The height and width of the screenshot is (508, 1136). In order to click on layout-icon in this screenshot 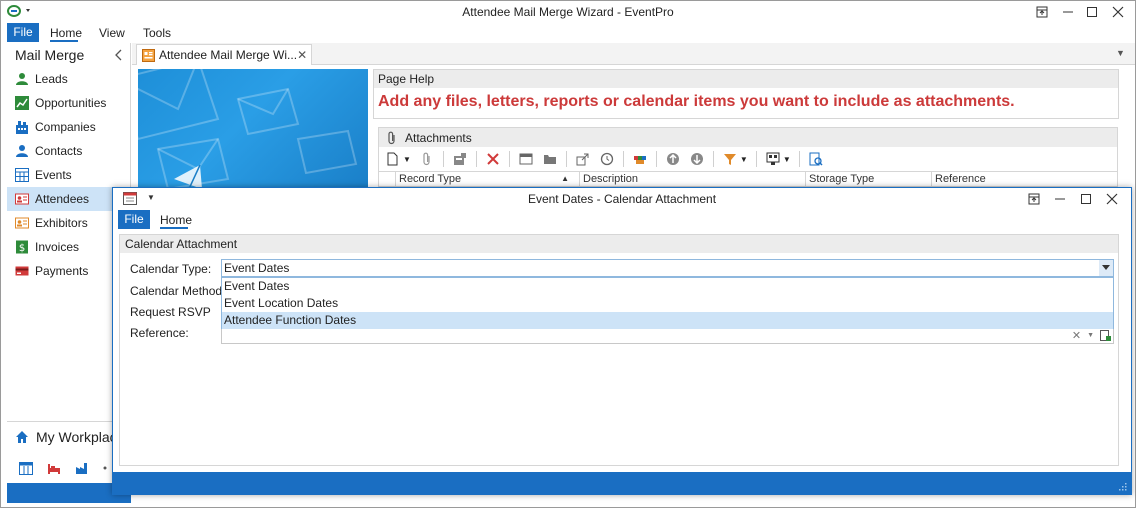, I will do `click(773, 159)`.